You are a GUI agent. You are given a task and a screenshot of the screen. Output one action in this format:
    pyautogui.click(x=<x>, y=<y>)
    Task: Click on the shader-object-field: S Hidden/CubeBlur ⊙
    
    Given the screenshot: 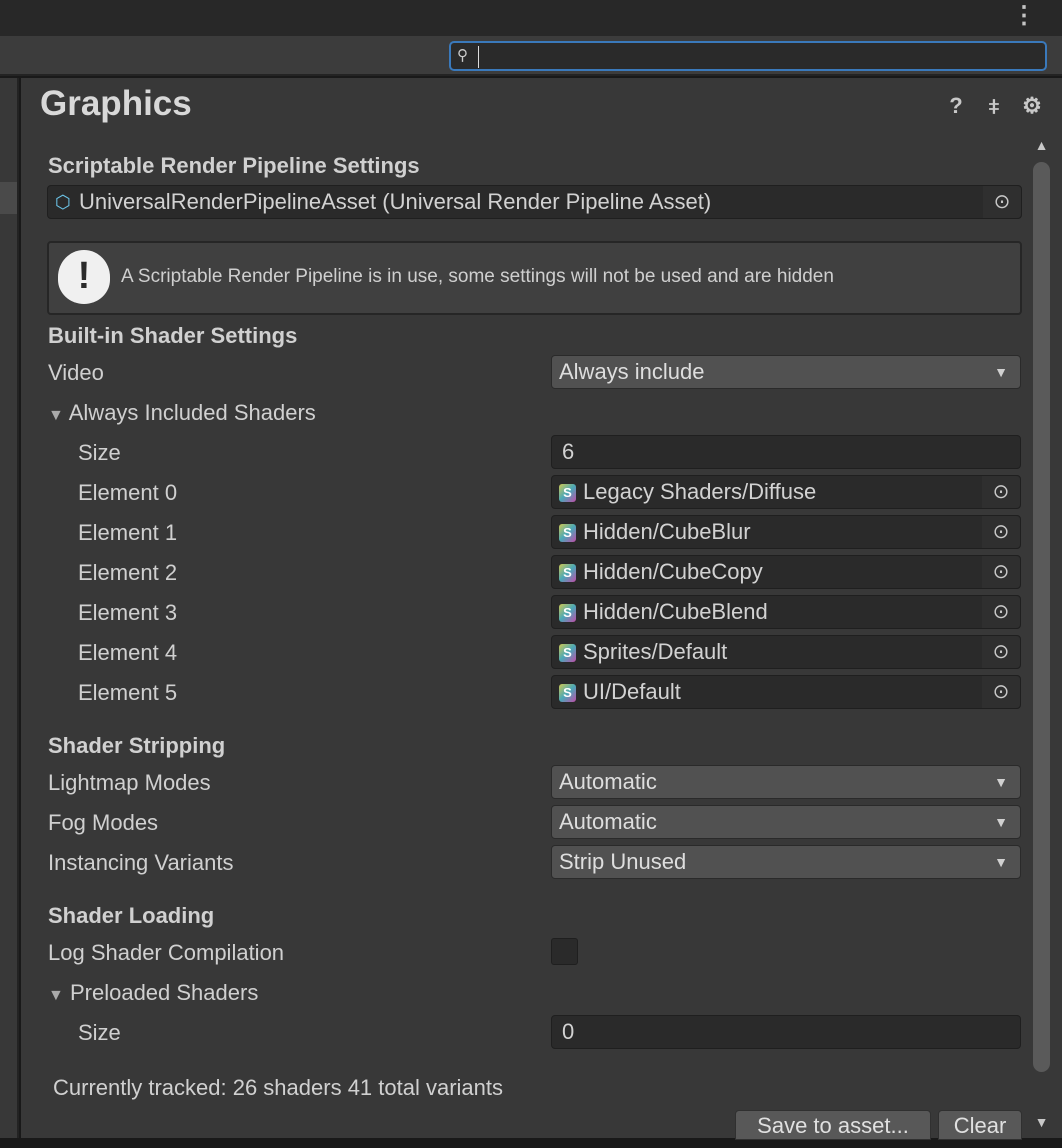 What is the action you would take?
    pyautogui.click(x=786, y=532)
    